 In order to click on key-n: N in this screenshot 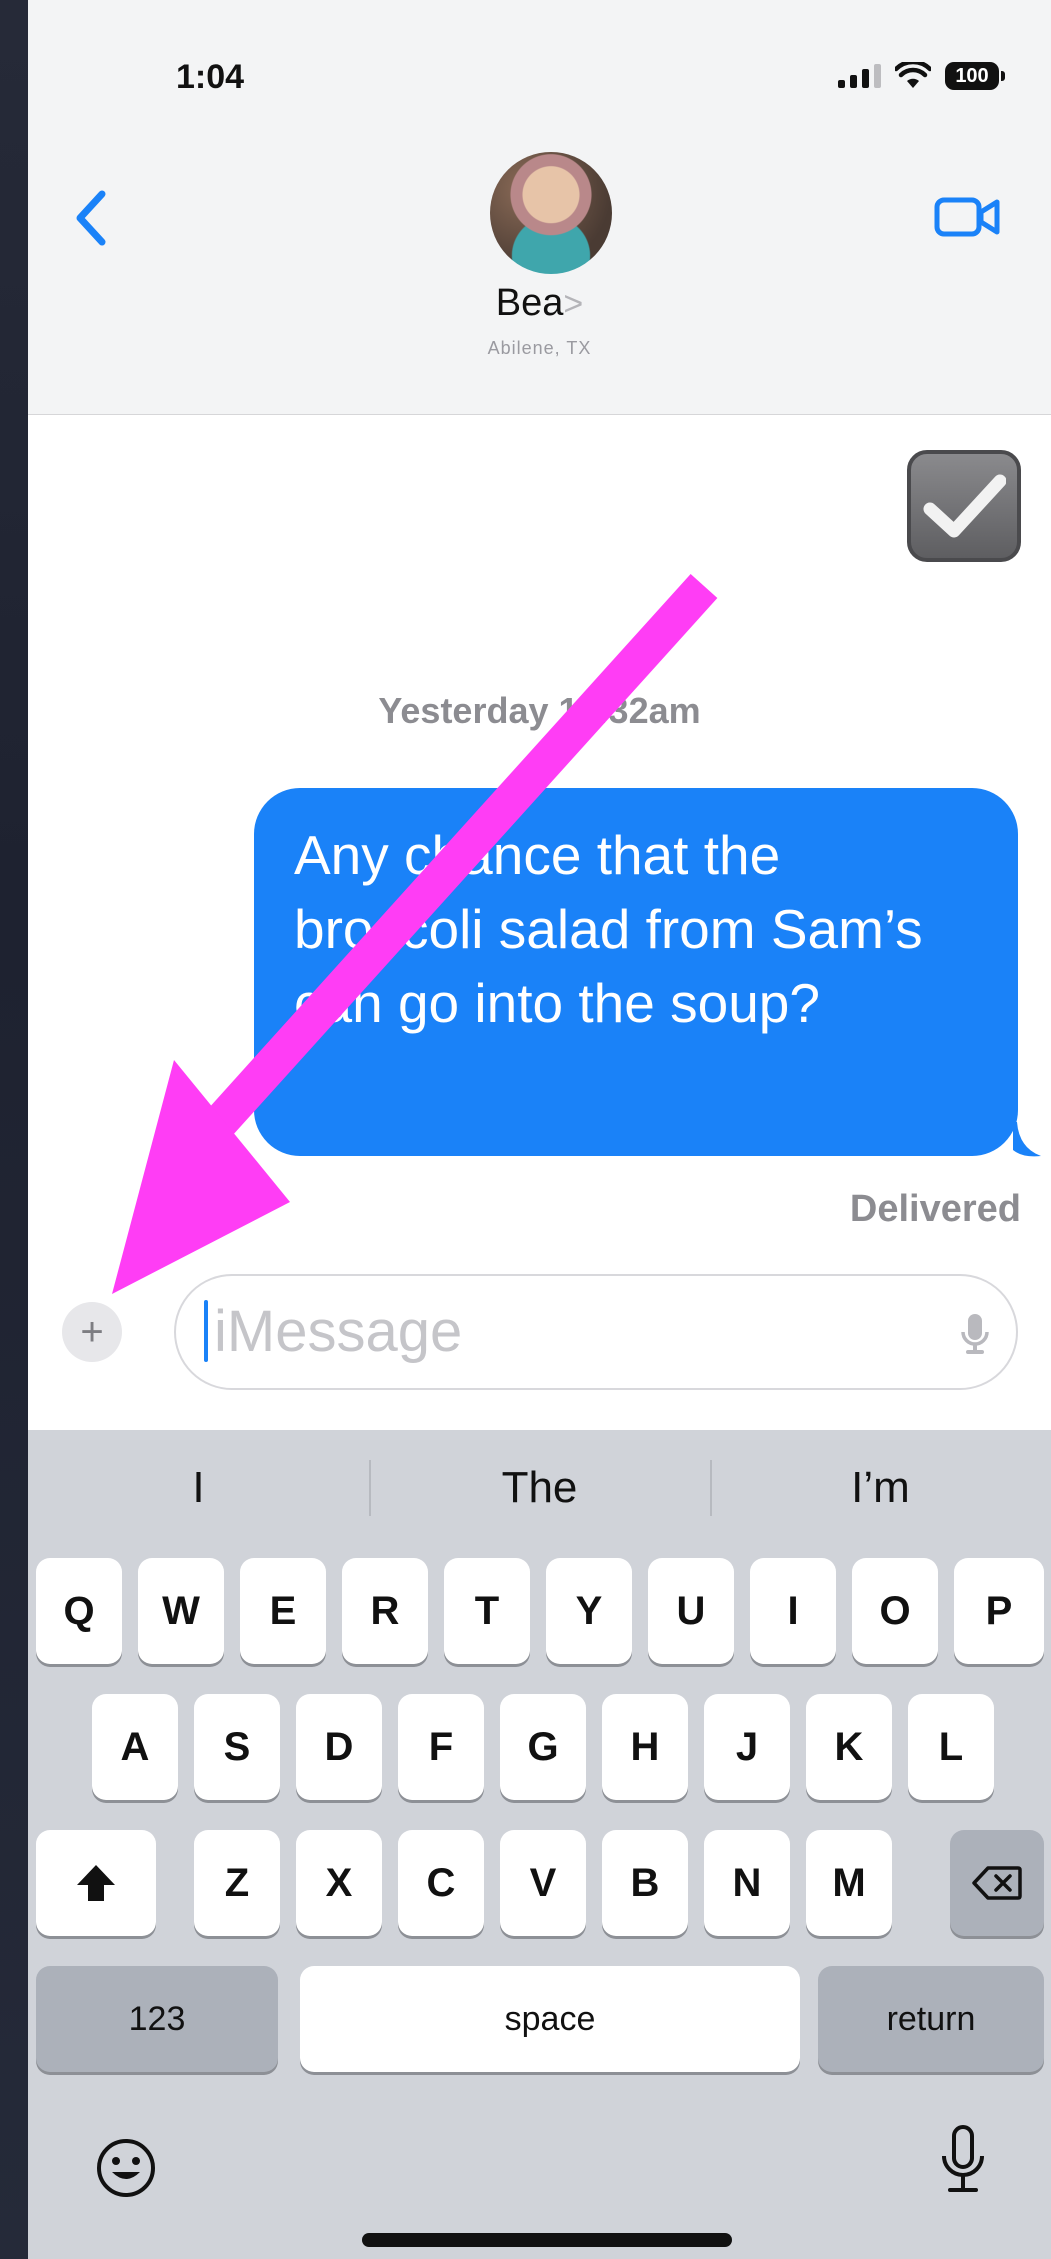, I will do `click(747, 1883)`.